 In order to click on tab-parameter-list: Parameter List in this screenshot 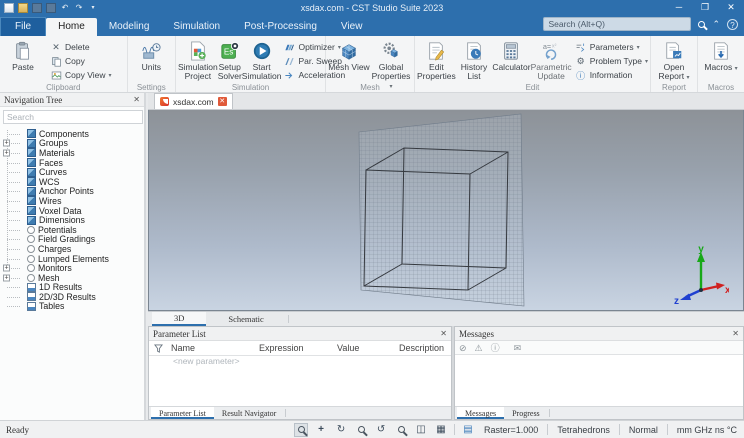, I will do `click(182, 413)`.